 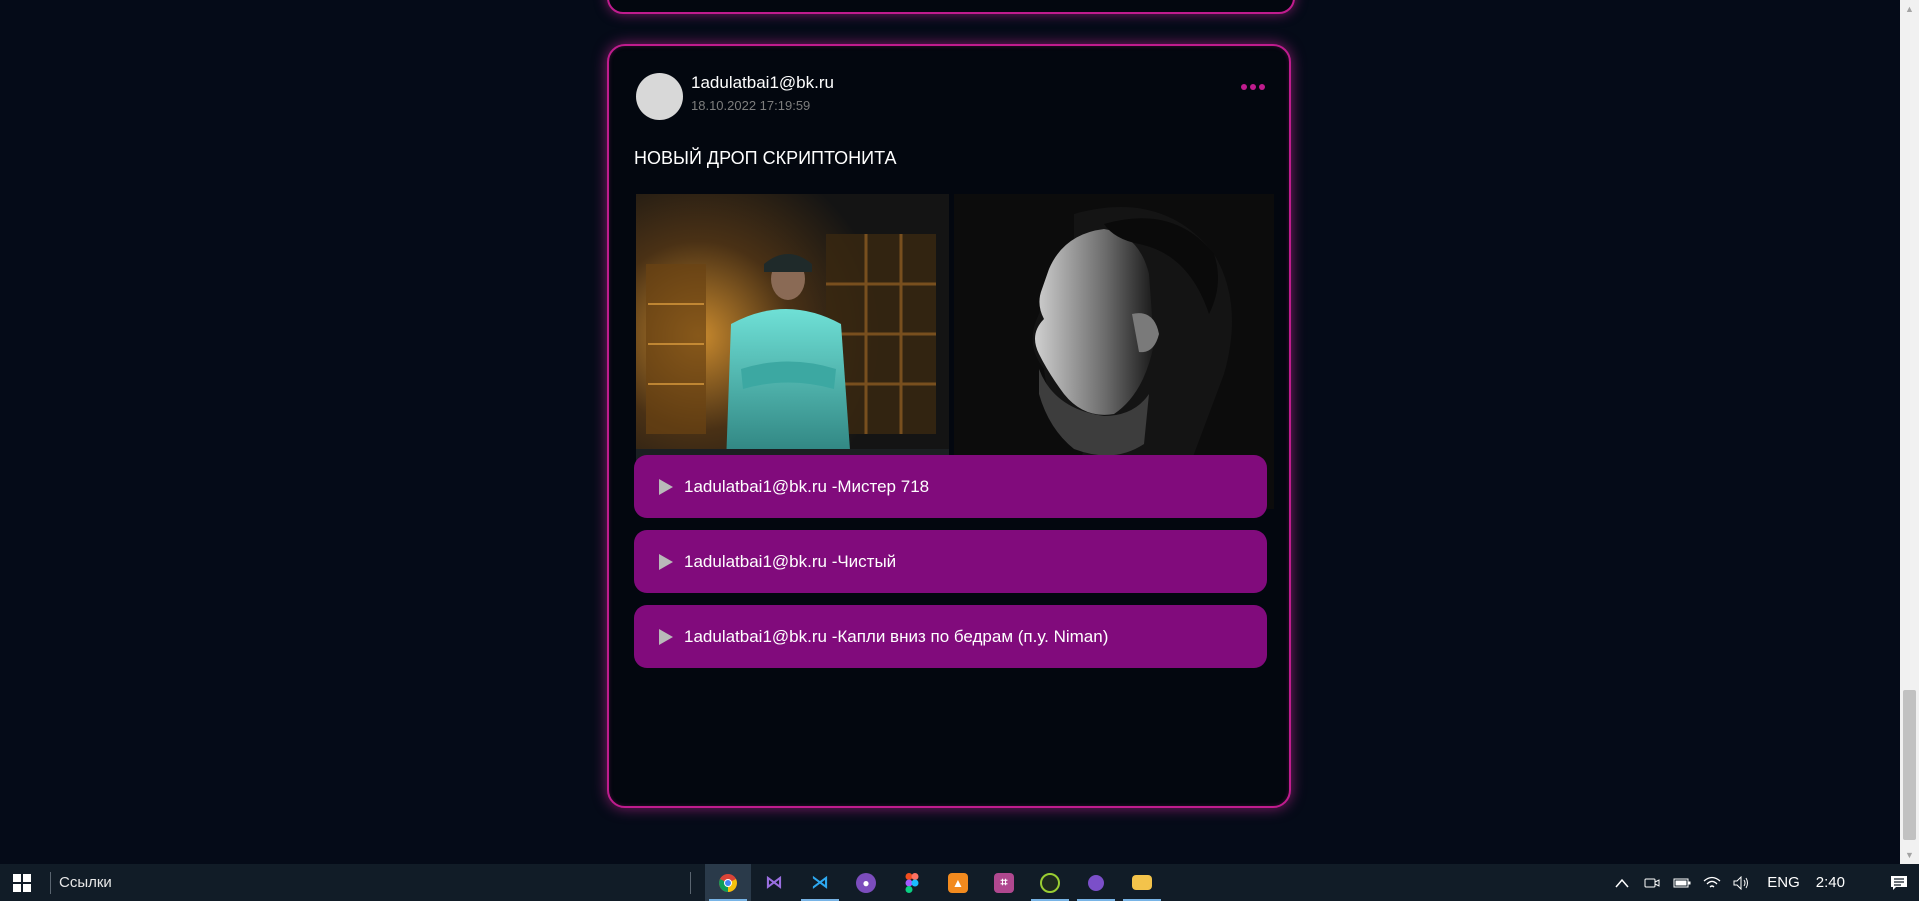 I want to click on links-toolbar: Ссылки, so click(x=85, y=882).